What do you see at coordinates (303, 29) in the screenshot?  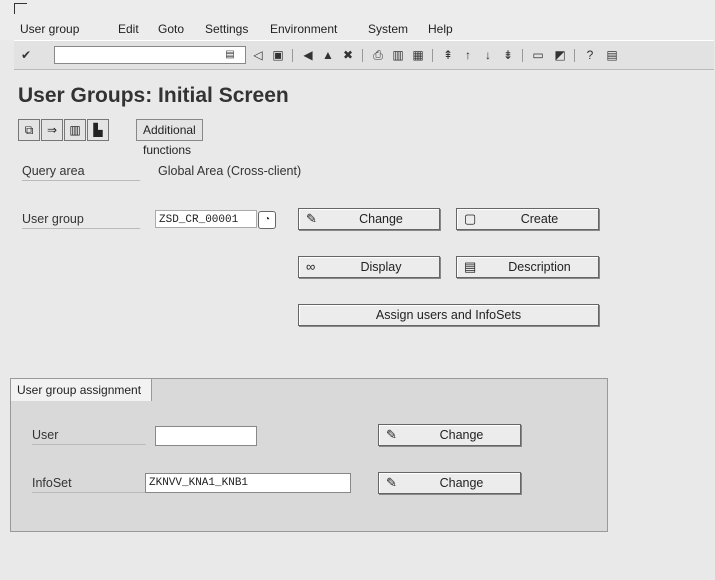 I see `menu-environment: Environment` at bounding box center [303, 29].